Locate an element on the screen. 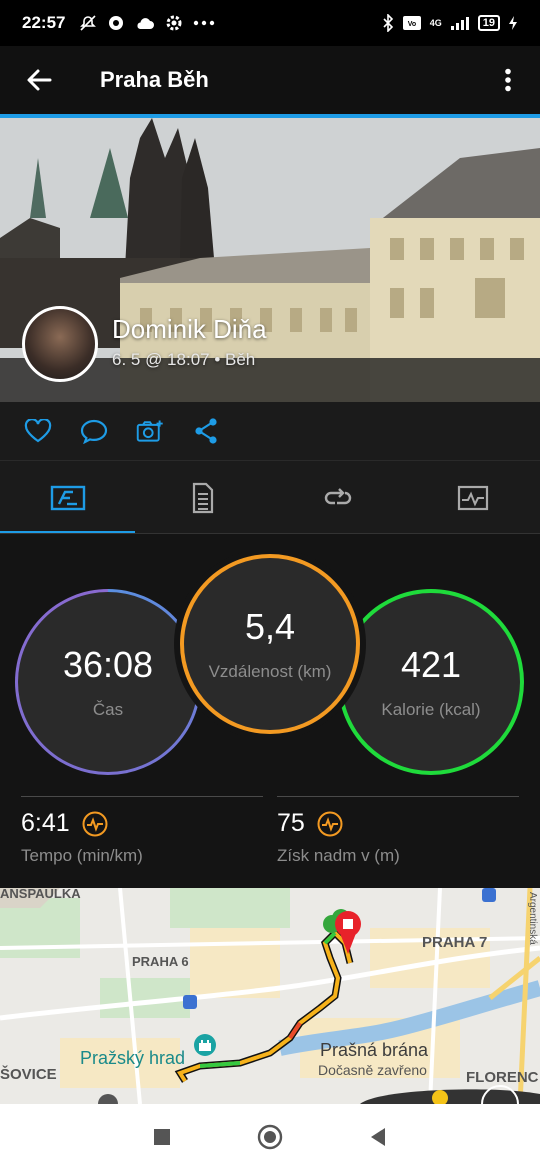 The height and width of the screenshot is (1170, 540). time-stat: 36:08 Čas is located at coordinates (108, 682).